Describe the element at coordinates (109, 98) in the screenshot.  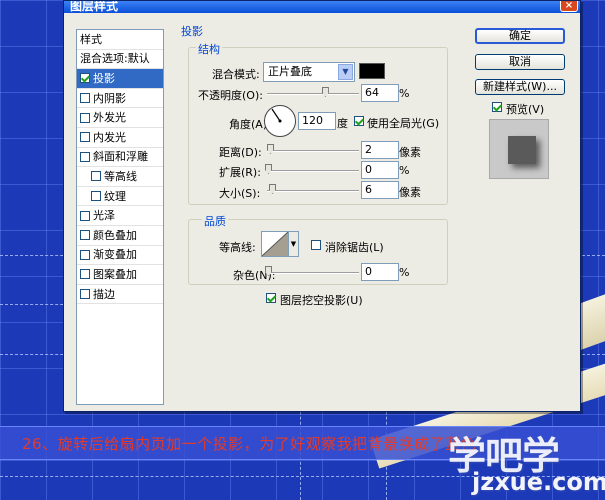
I see `style-list-label: 内阴影` at that location.